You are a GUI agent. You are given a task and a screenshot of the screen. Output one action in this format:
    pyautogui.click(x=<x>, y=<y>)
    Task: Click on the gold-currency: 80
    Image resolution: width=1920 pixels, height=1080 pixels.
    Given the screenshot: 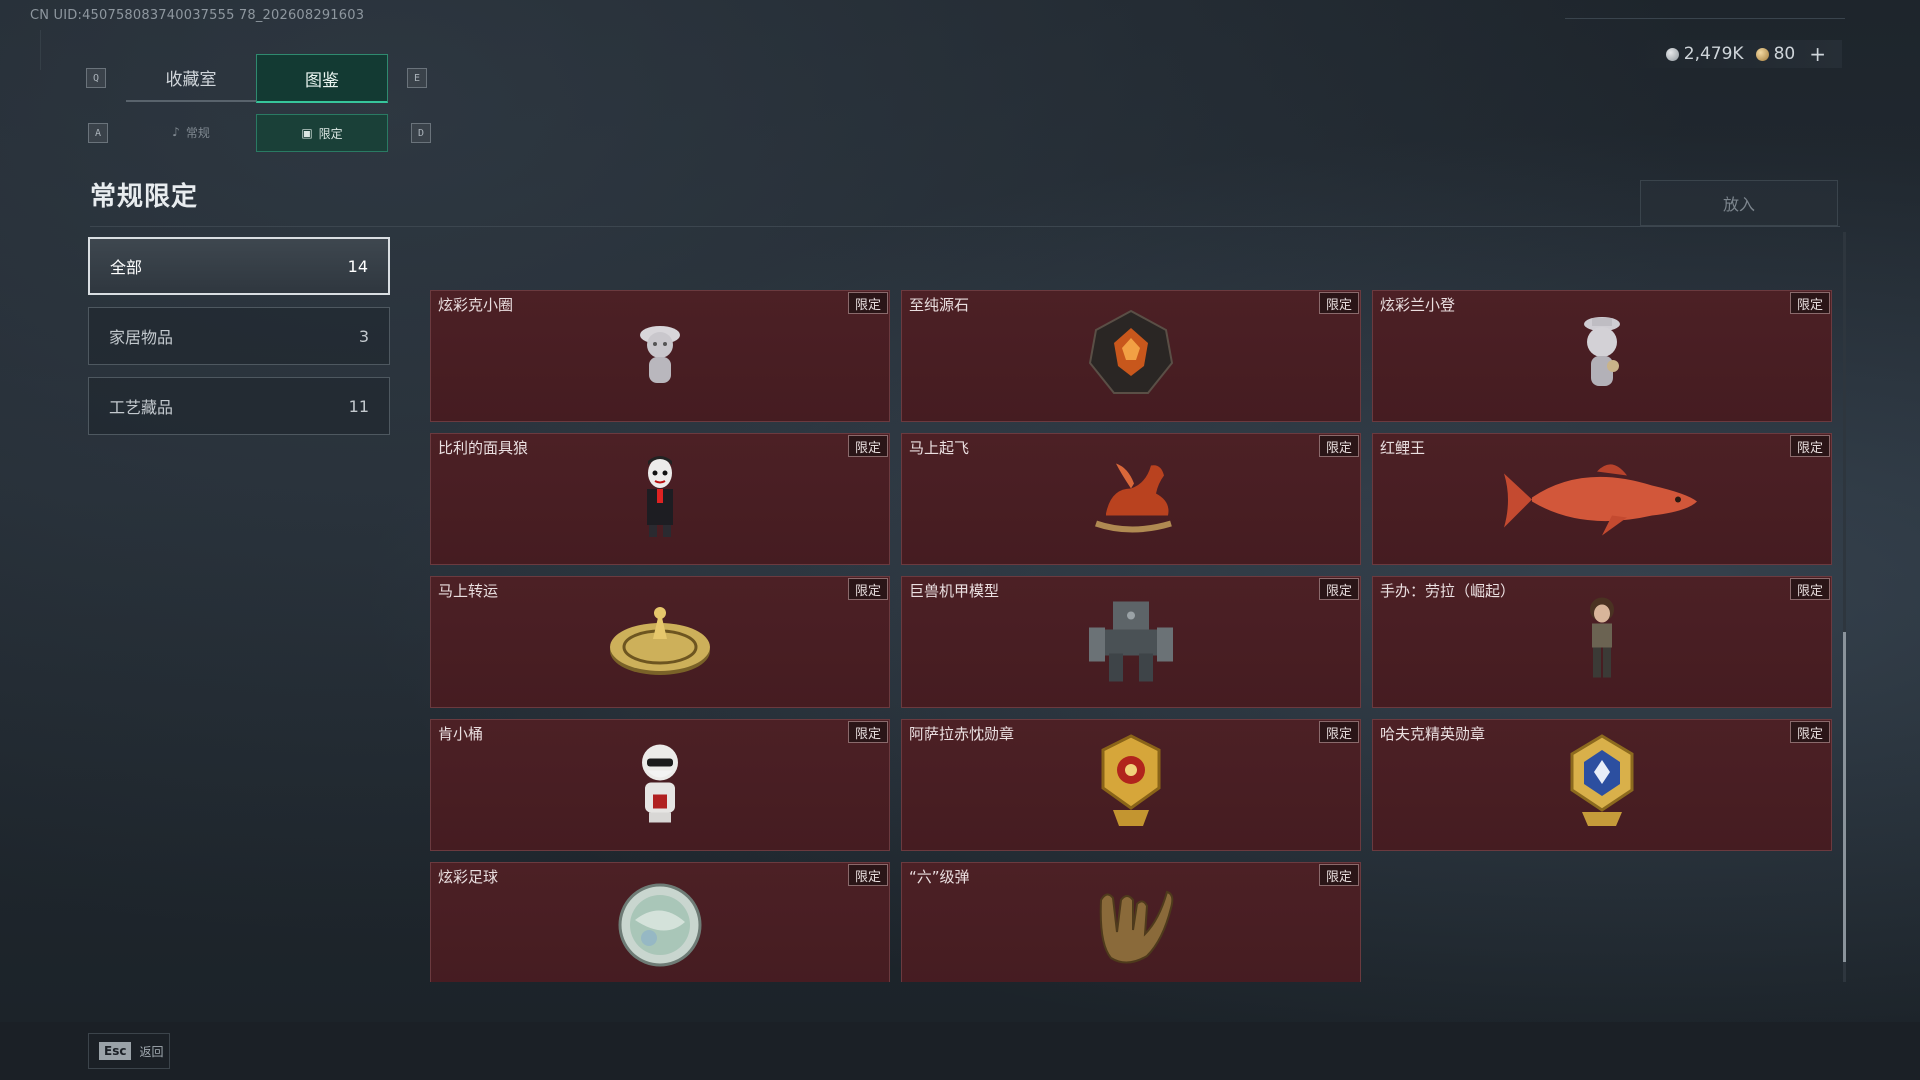 What is the action you would take?
    pyautogui.click(x=1775, y=54)
    